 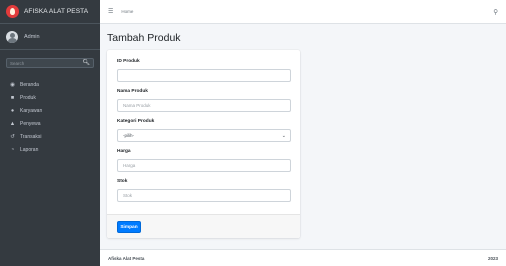 I want to click on nama-produk-input: Nama Produk, so click(x=204, y=105).